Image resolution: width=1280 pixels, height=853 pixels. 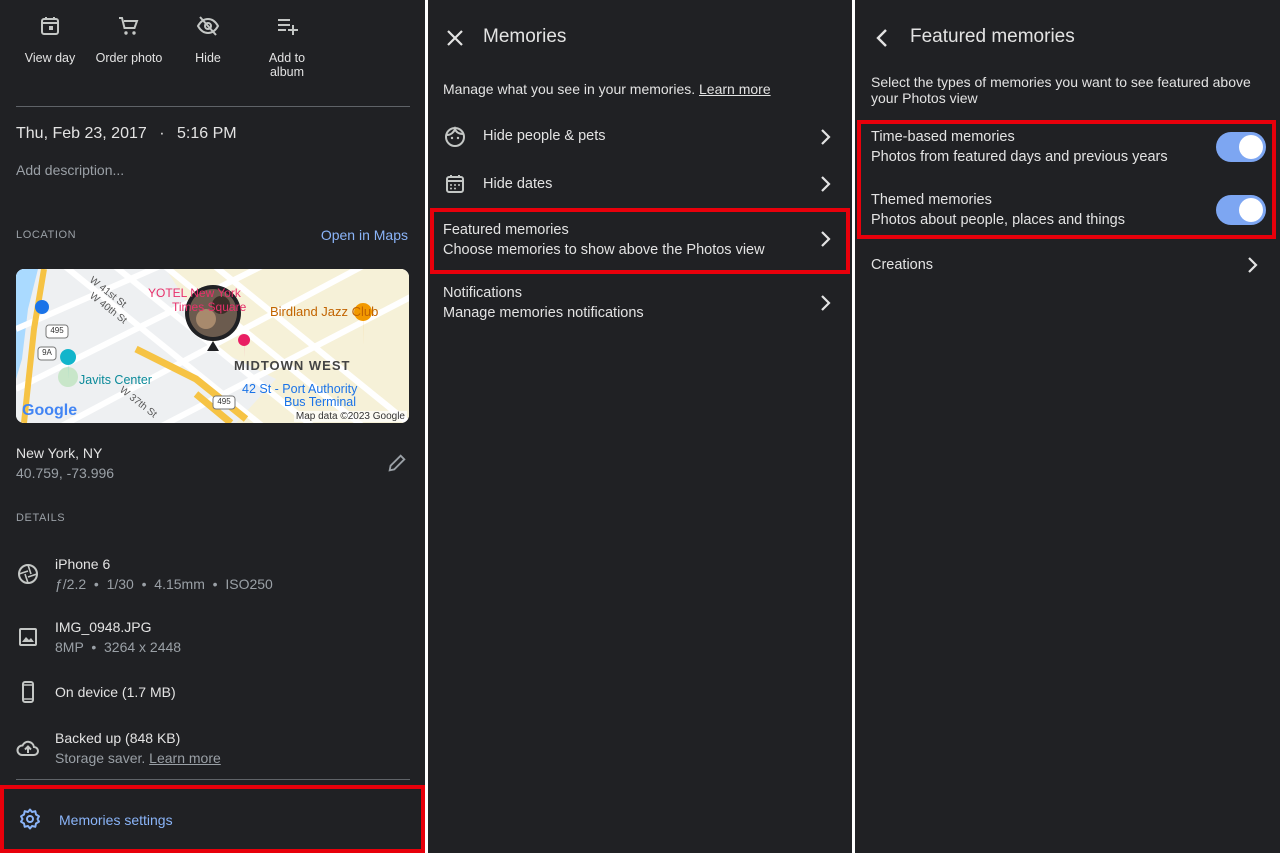 I want to click on intro-label: Manage what you see in your memories., so click(x=571, y=89).